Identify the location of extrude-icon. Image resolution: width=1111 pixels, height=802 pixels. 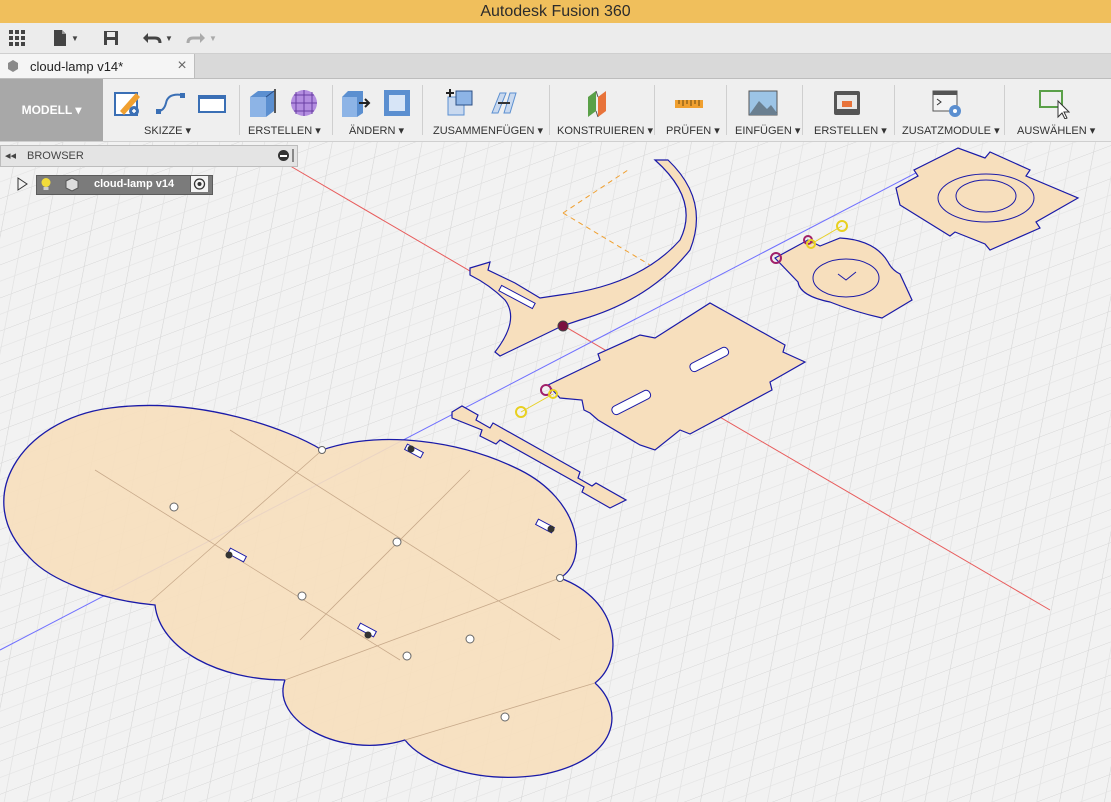
(263, 103).